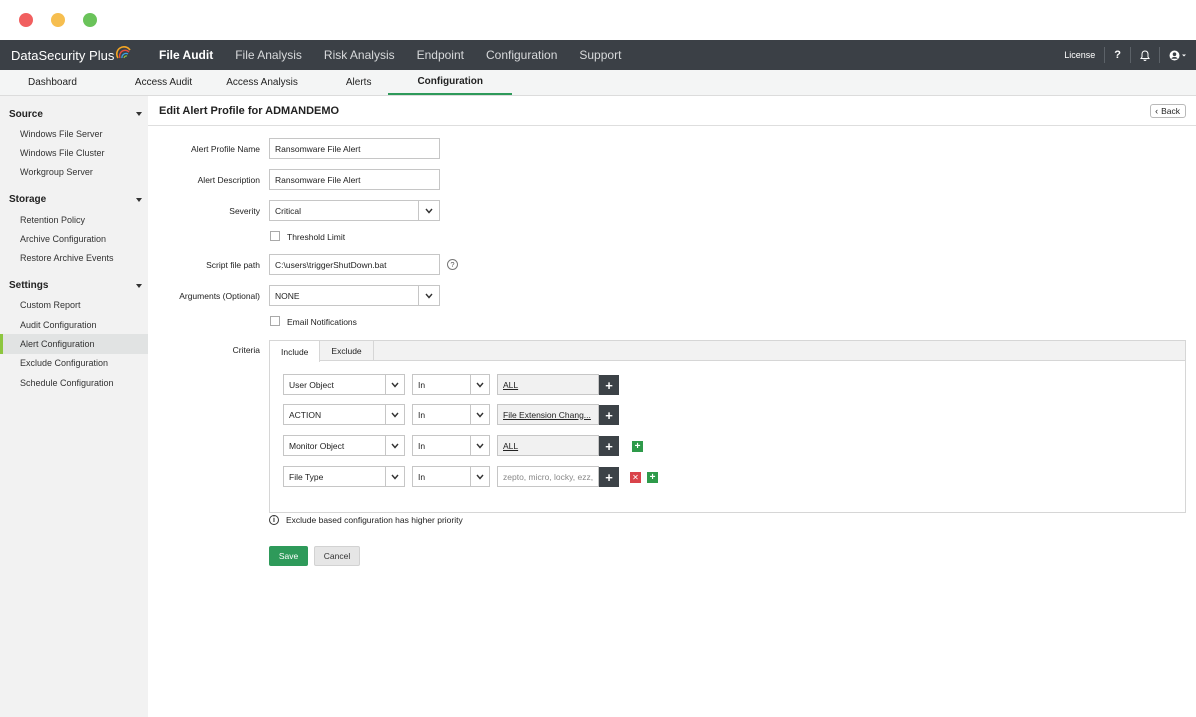 The image size is (1196, 717). What do you see at coordinates (344, 445) in the screenshot?
I see `criteria-field-select: Monitor Object` at bounding box center [344, 445].